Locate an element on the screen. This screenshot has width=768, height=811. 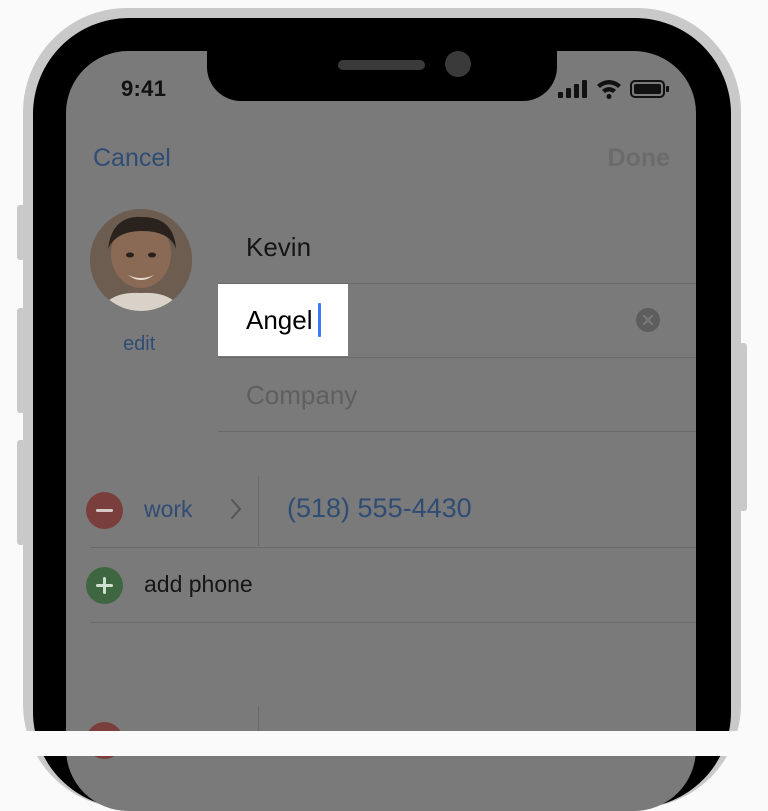
volume-down-button is located at coordinates (21, 492).